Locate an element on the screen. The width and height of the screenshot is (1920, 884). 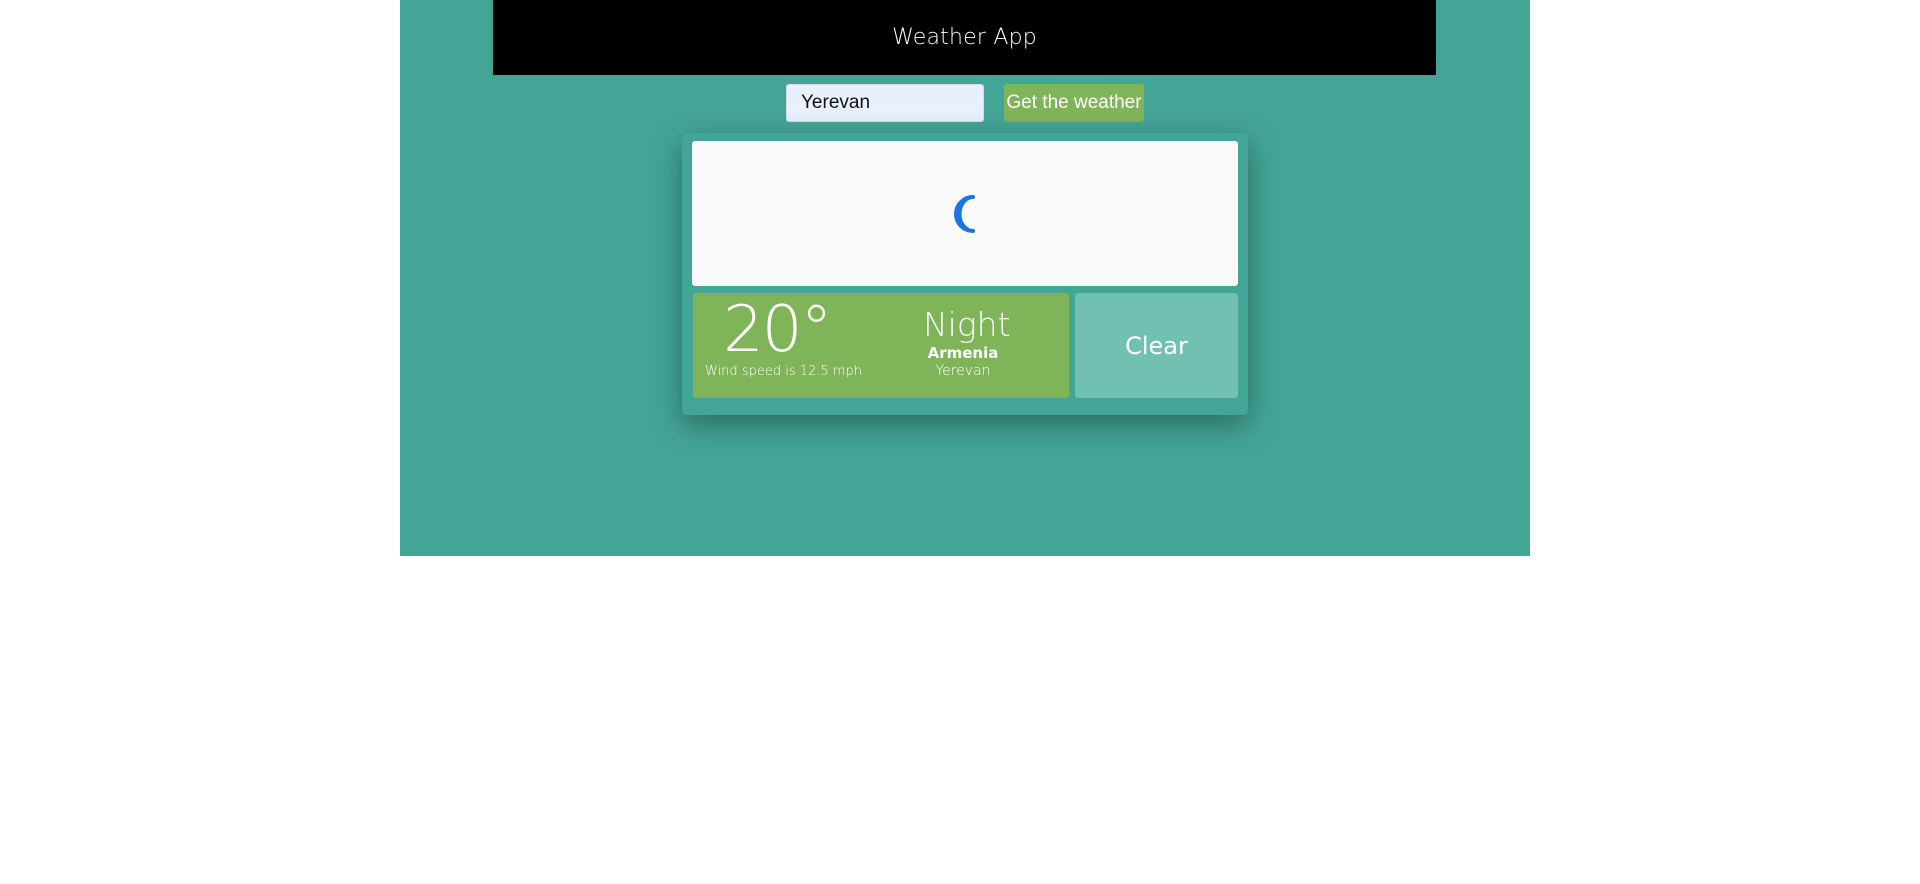
page-title: Weather App is located at coordinates (964, 37).